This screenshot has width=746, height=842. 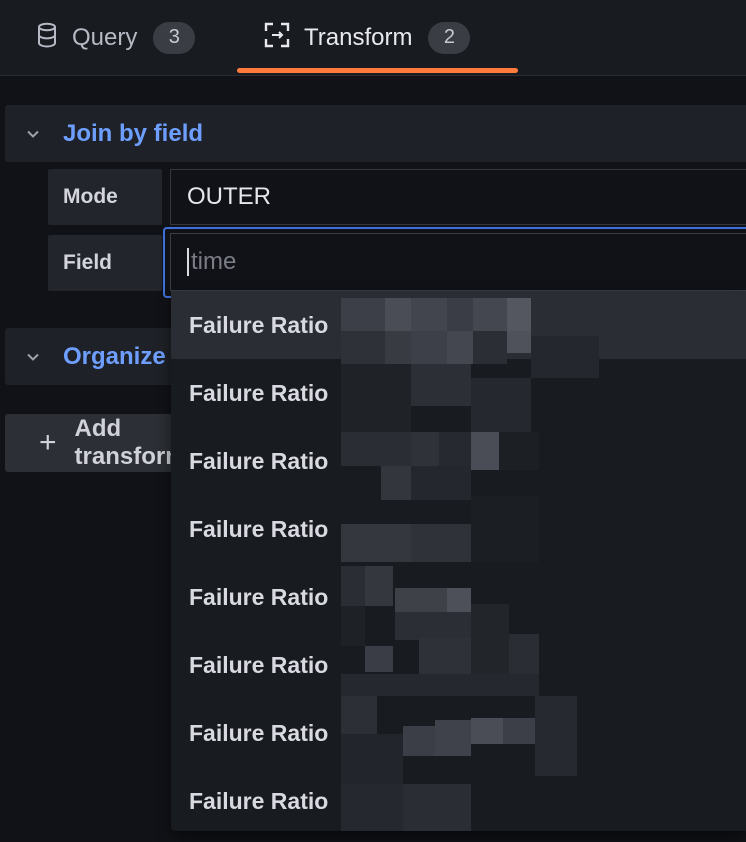 I want to click on mode-select-value: OUTER, so click(x=229, y=196).